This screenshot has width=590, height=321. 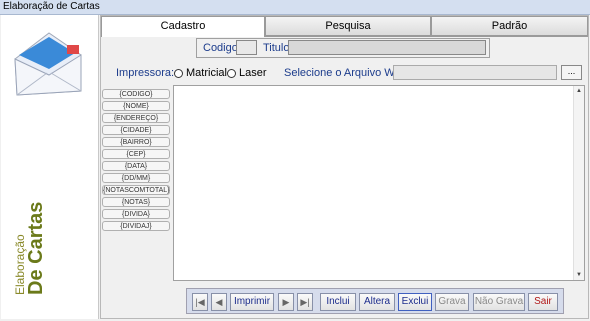 I want to click on vertical-scrollbar: ▲ ▼, so click(x=578, y=183).